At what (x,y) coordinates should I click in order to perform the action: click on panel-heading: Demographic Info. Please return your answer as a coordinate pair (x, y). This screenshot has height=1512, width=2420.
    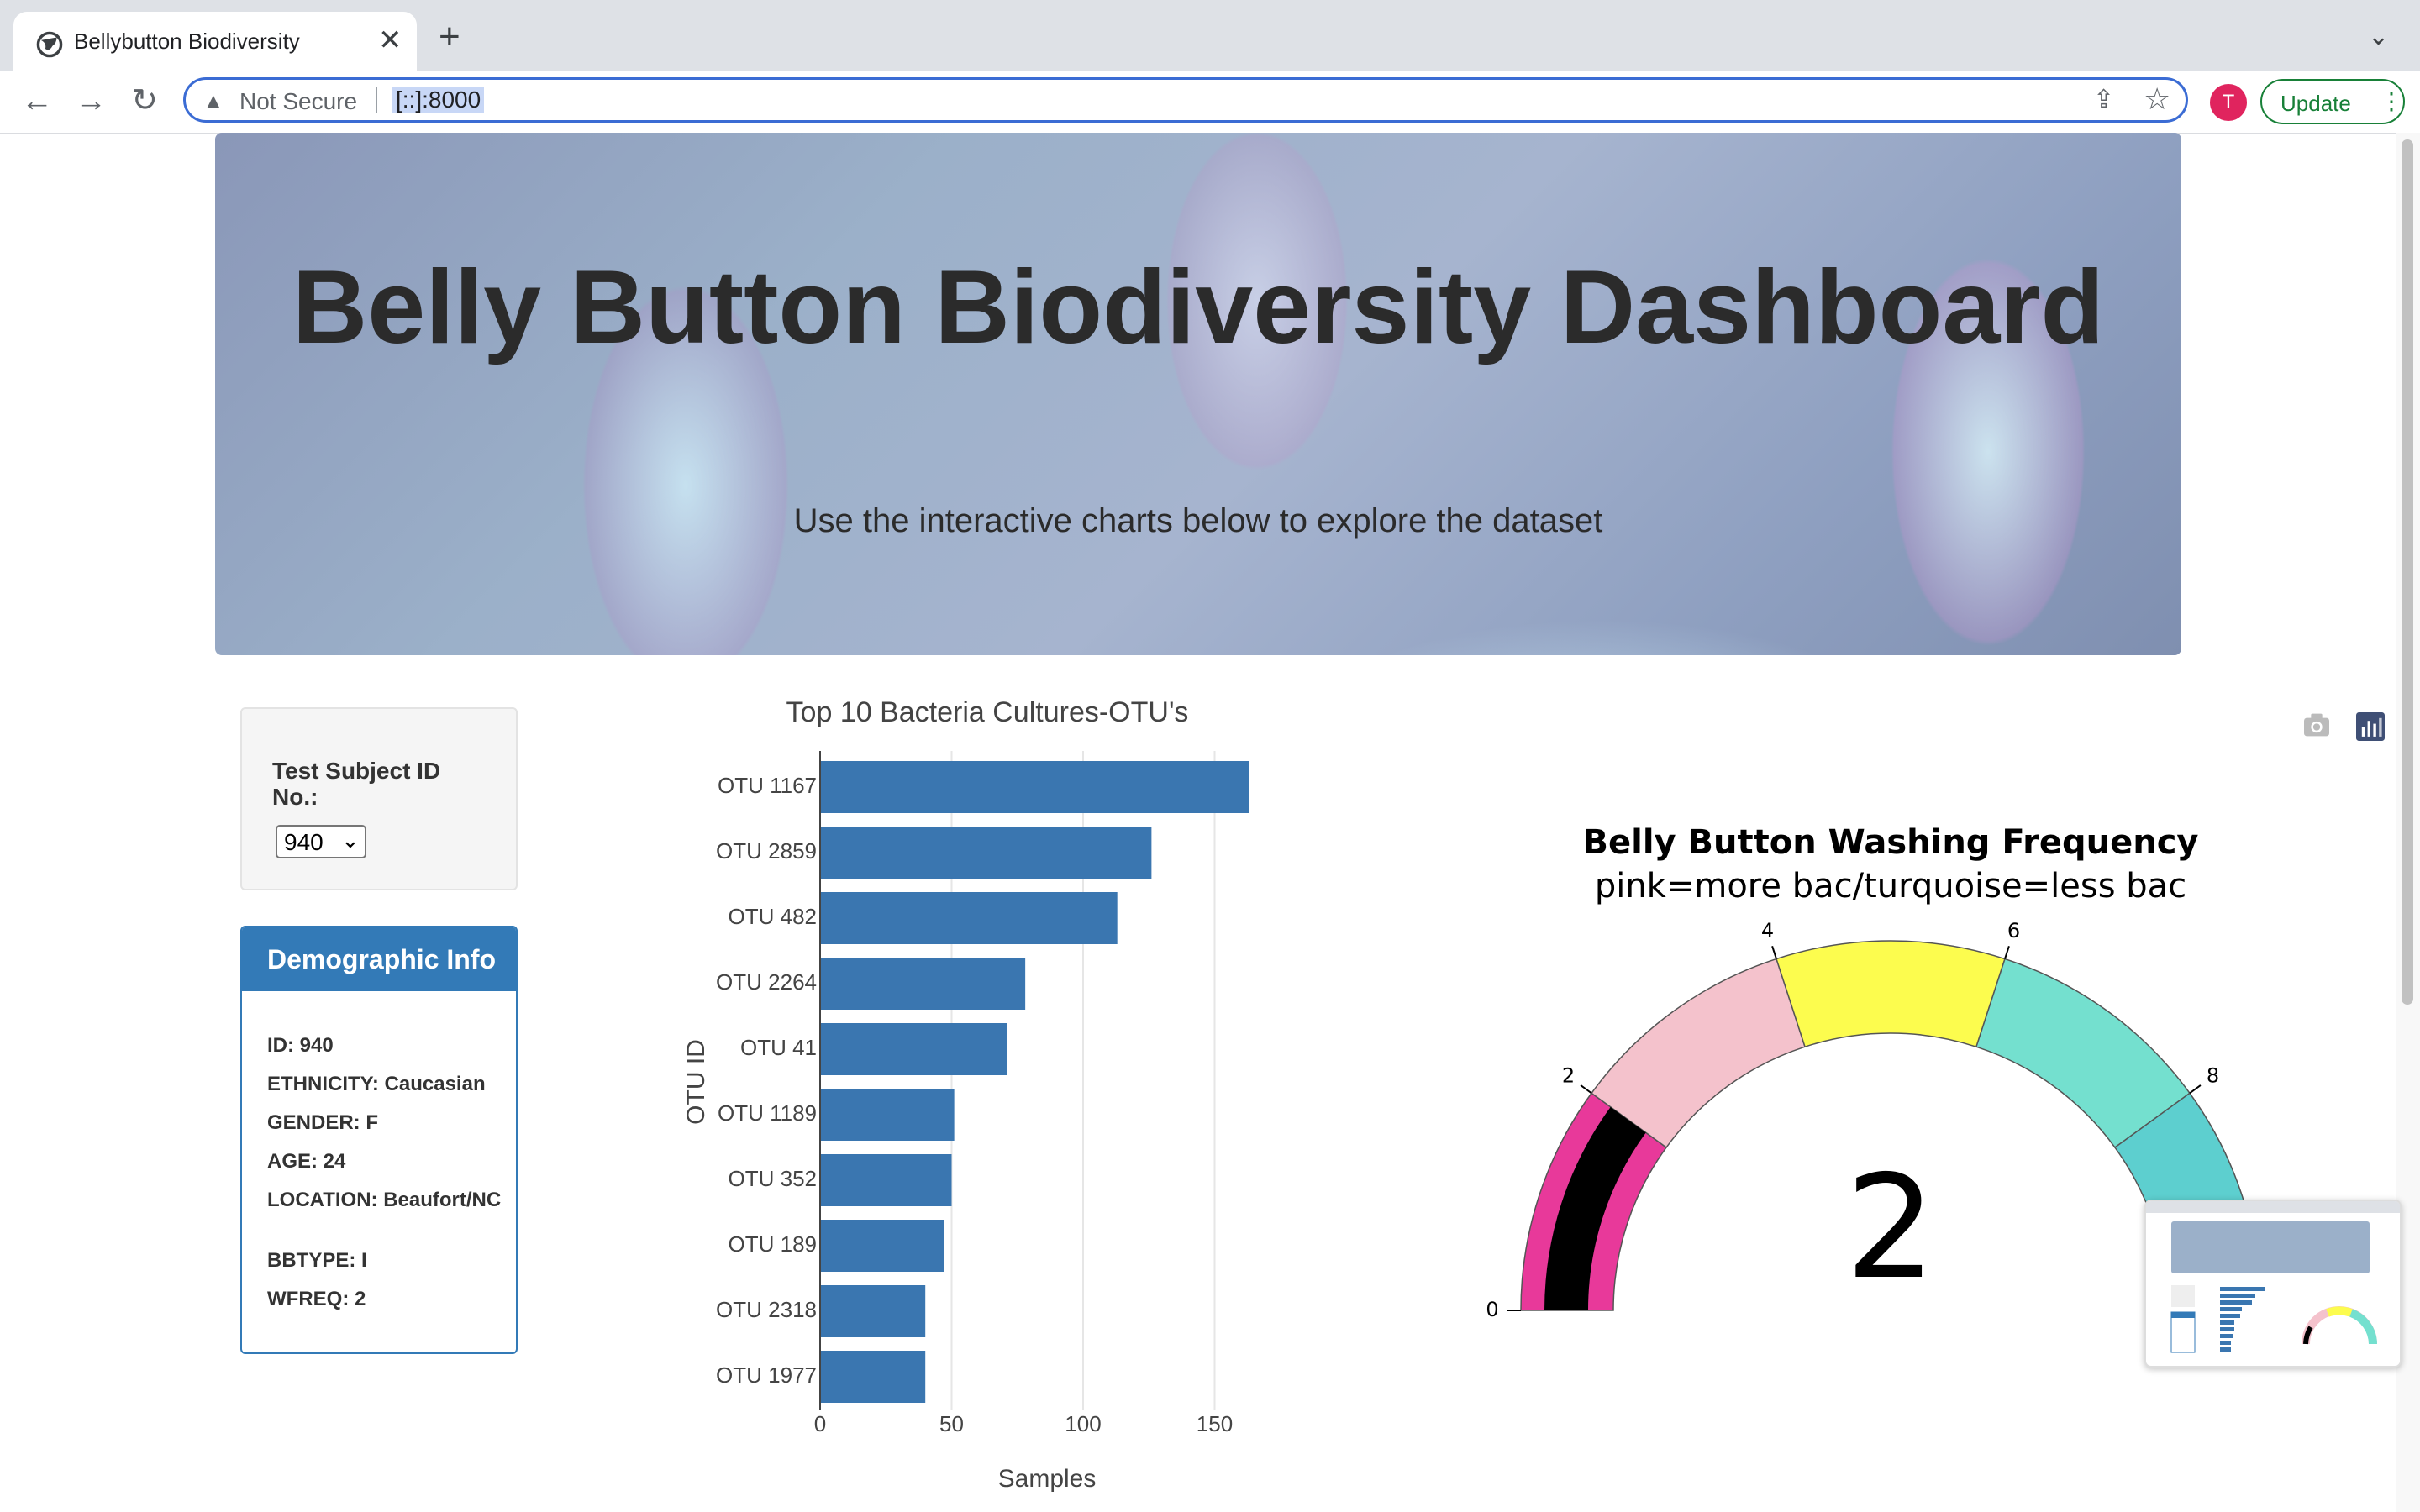
    Looking at the image, I should click on (379, 959).